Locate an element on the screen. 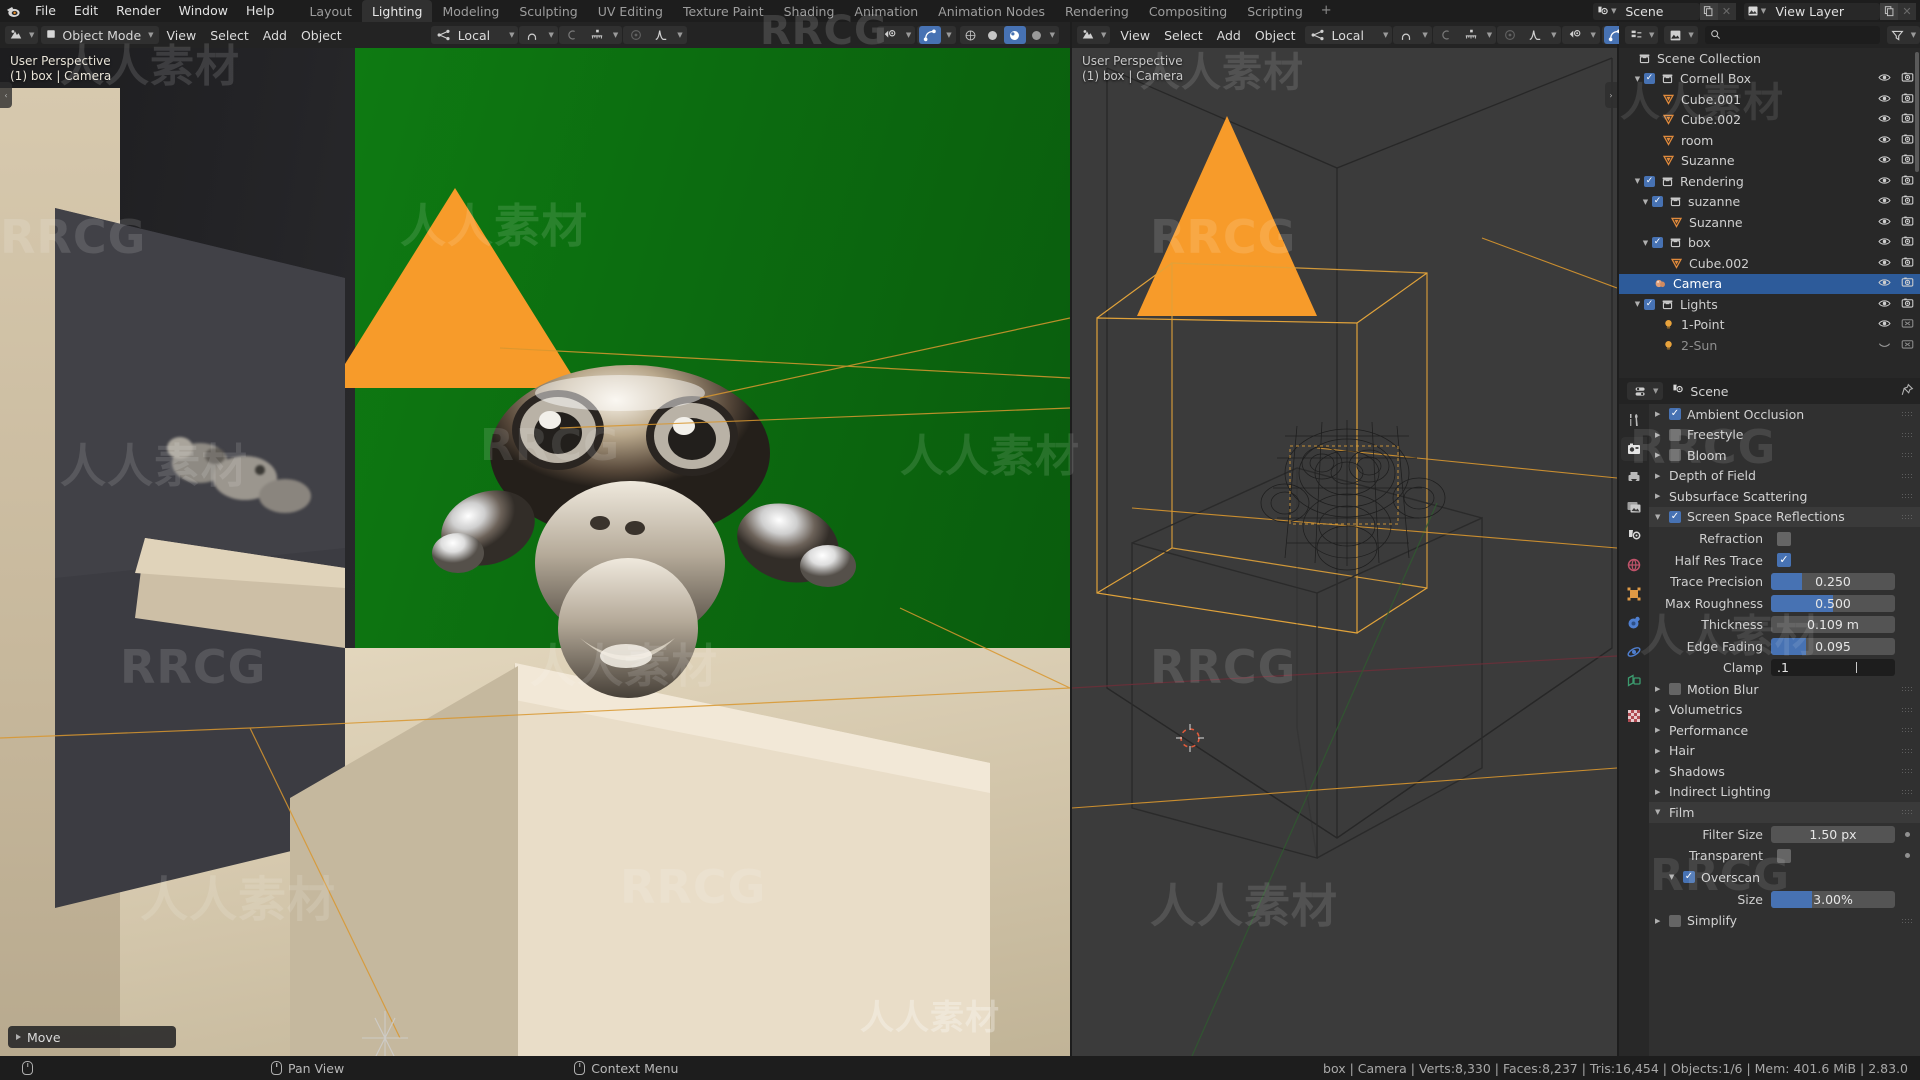 This screenshot has height=1080, width=1920. outliner-editor-type: ▼ is located at coordinates (1642, 35).